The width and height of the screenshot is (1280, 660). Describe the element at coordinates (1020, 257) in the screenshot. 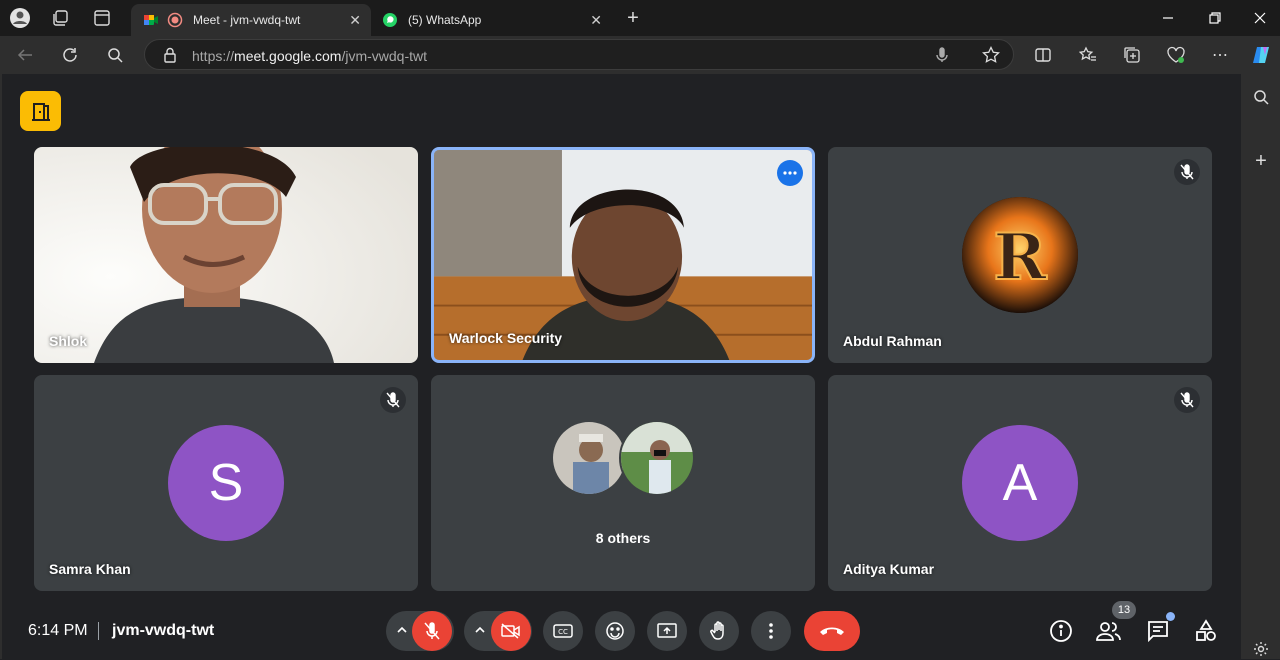

I see `svg-text: R` at that location.